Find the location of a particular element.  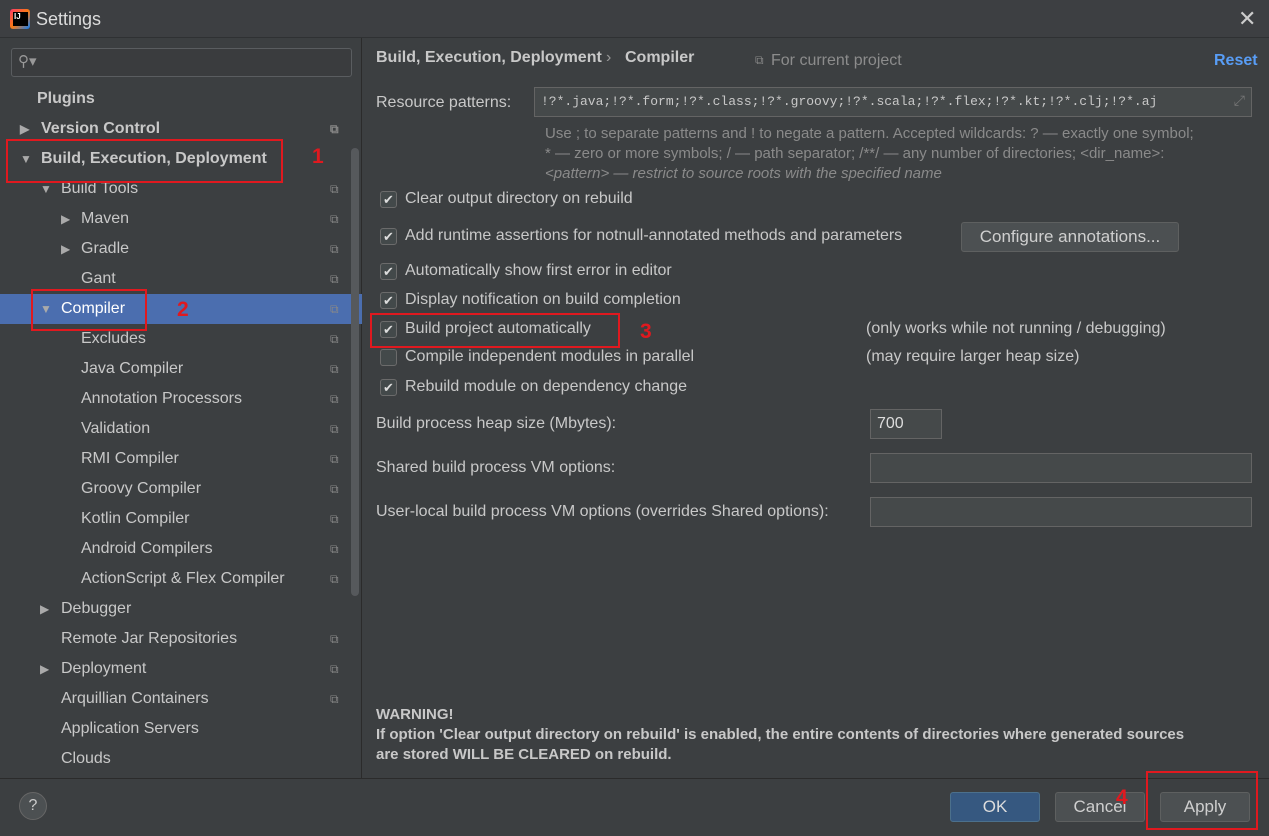

tree-item: ▶ Gradle ⧉ is located at coordinates (175, 249).